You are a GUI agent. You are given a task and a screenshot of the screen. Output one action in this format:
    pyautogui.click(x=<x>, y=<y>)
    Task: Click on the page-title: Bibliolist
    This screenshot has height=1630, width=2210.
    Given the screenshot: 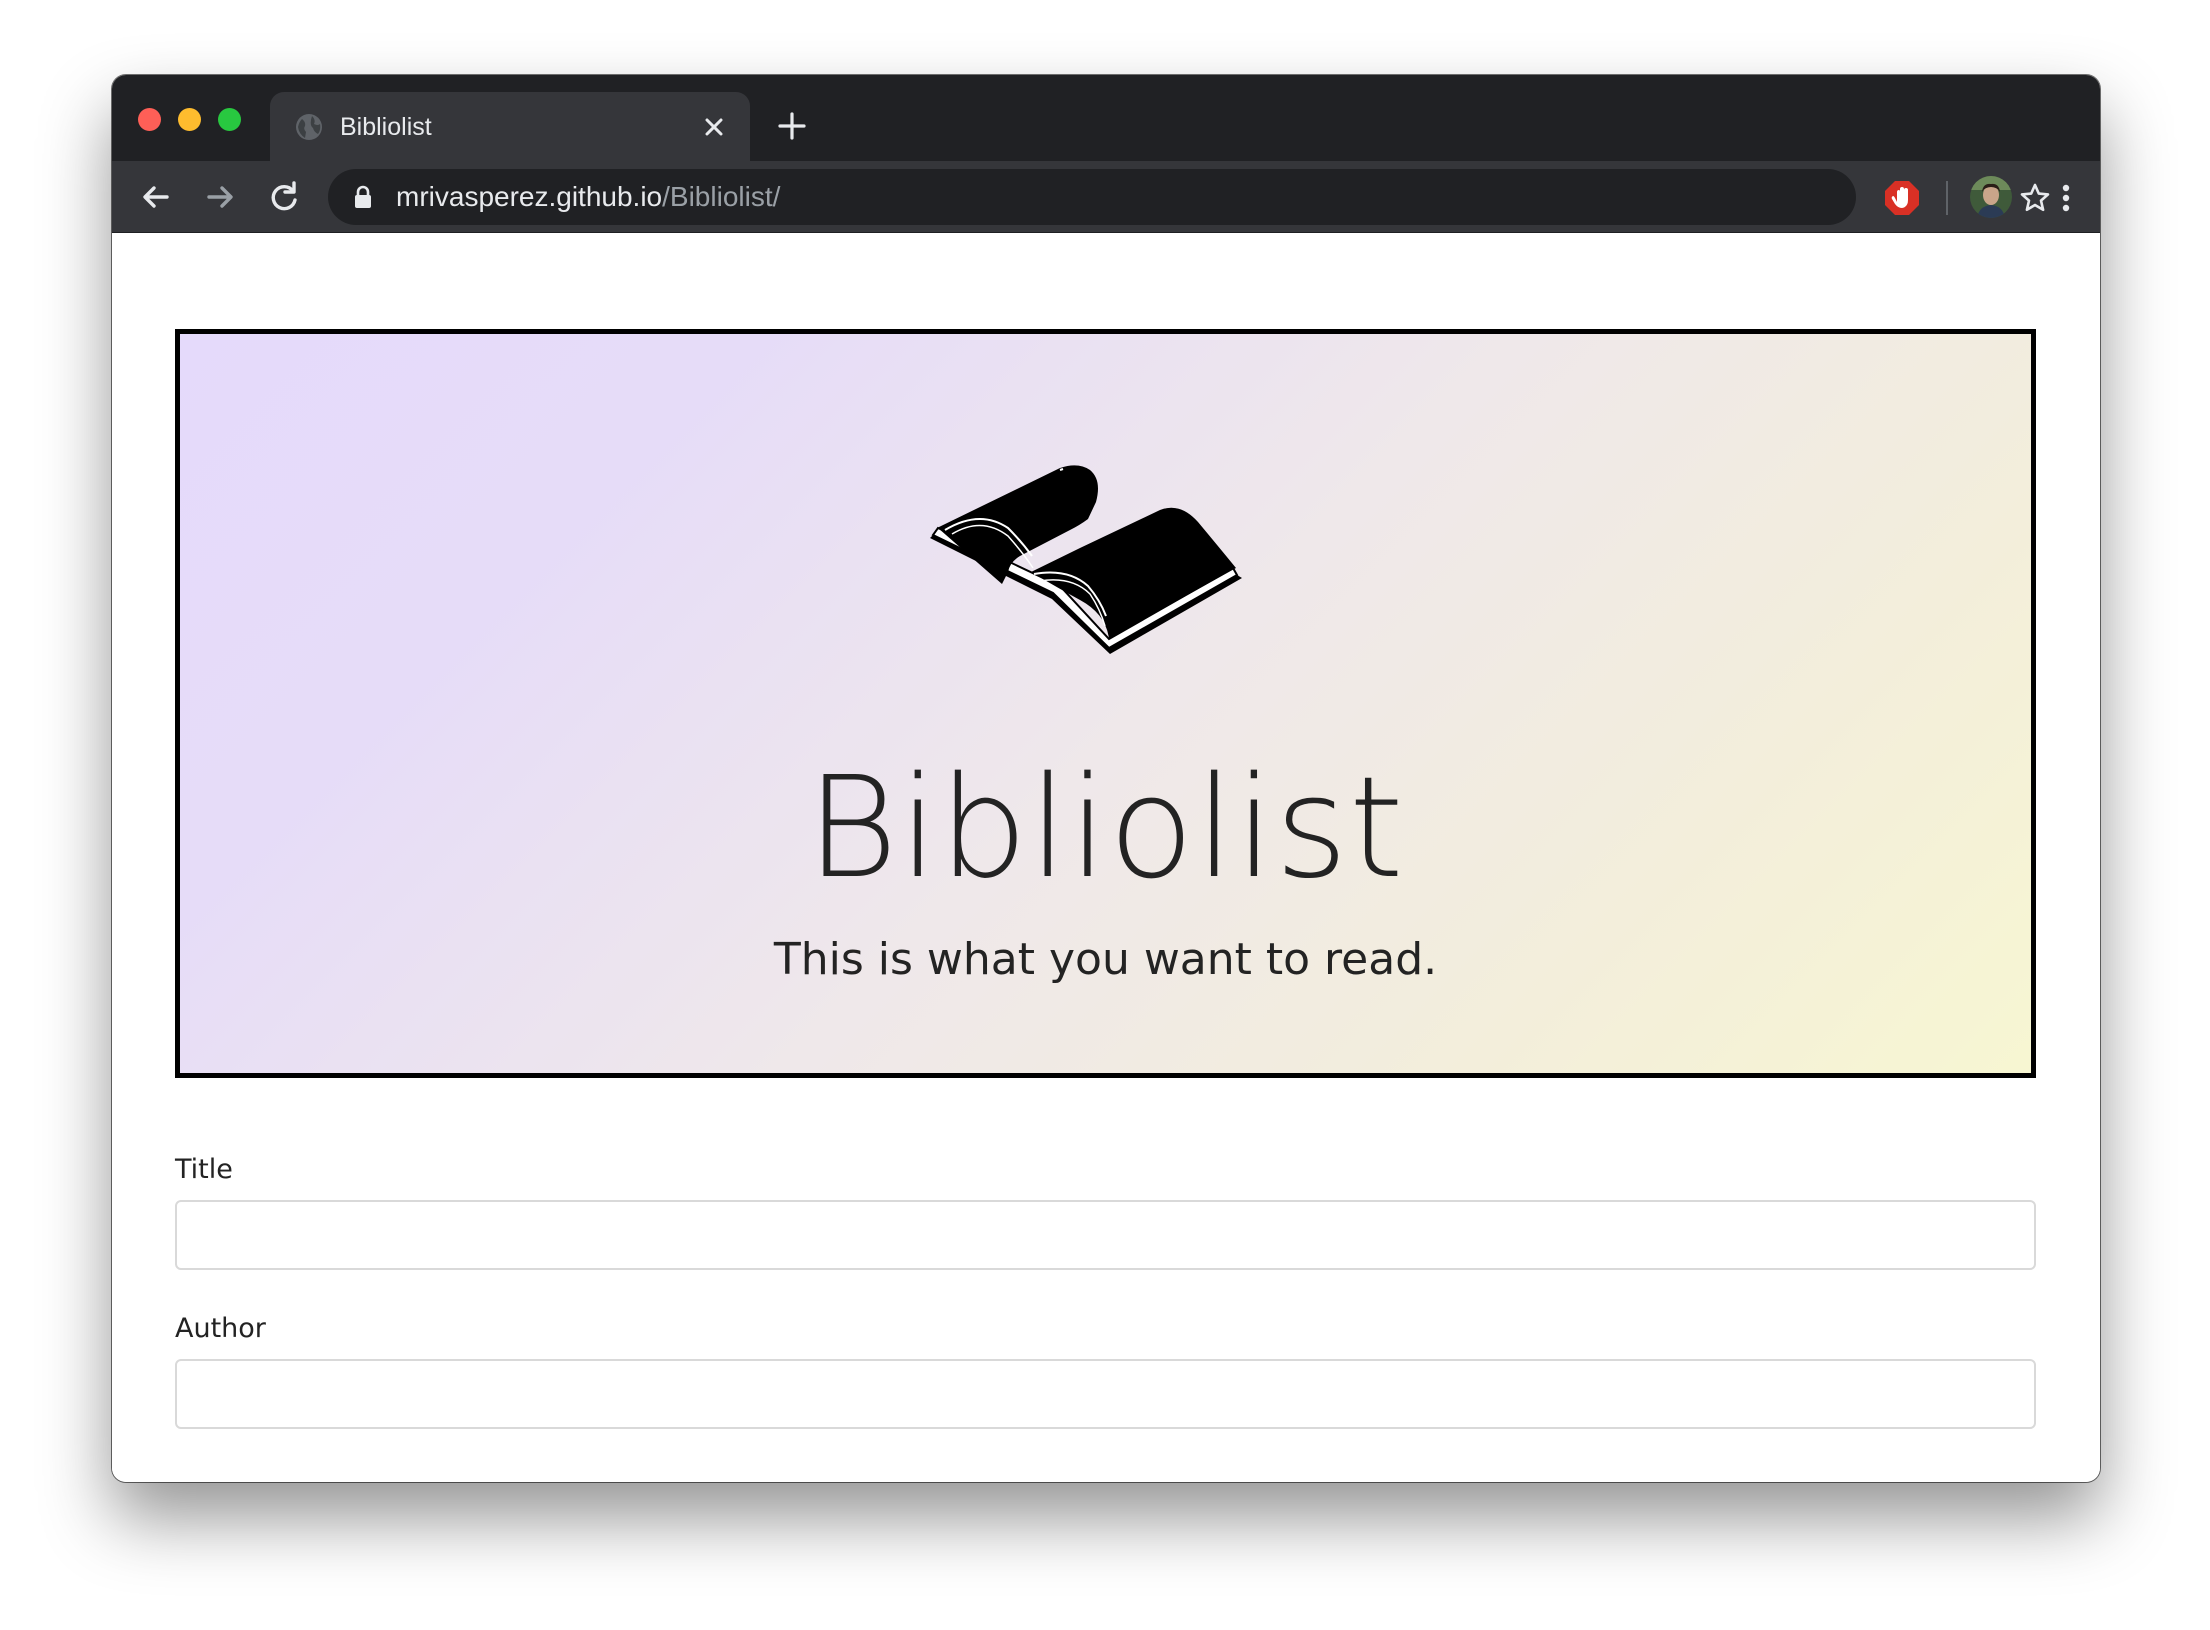 What is the action you would take?
    pyautogui.click(x=1105, y=828)
    